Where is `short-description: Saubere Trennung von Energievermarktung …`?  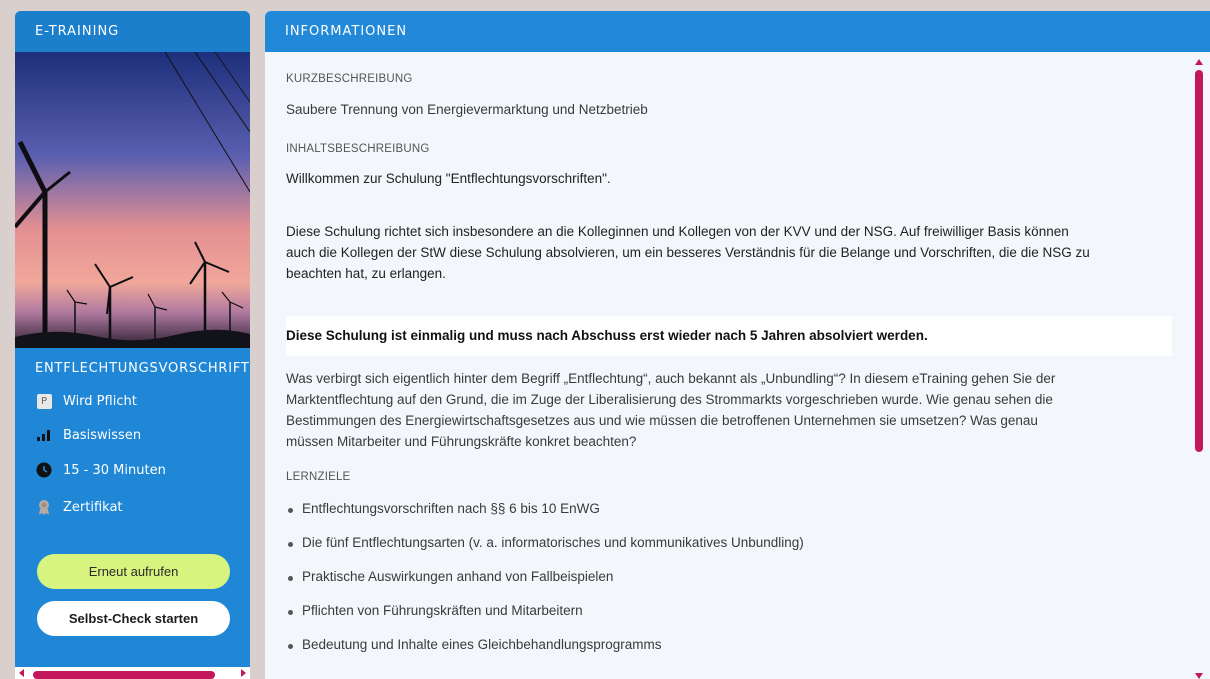
short-description: Saubere Trennung von Energievermarktung … is located at coordinates (467, 109).